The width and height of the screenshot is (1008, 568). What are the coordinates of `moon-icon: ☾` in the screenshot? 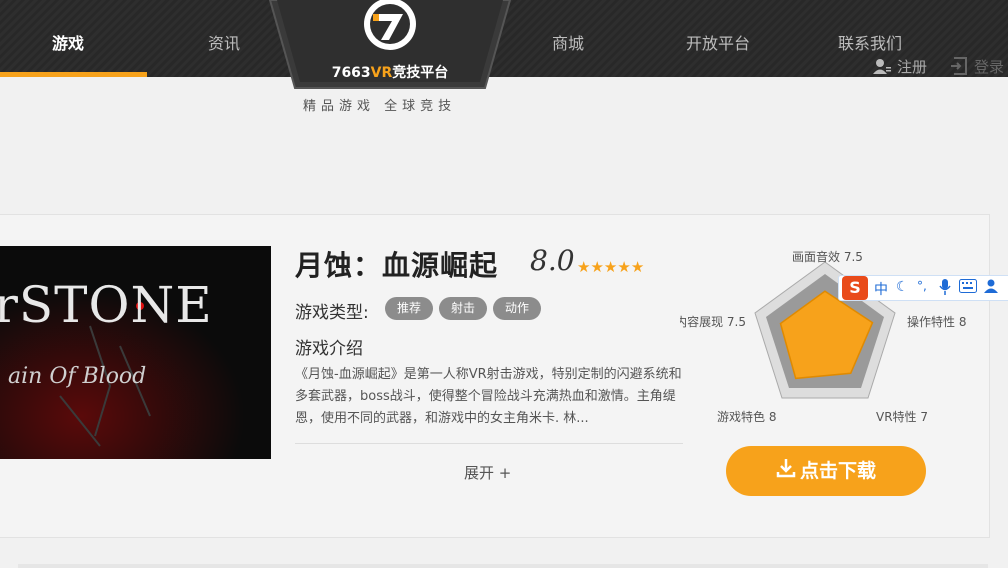 It's located at (902, 287).